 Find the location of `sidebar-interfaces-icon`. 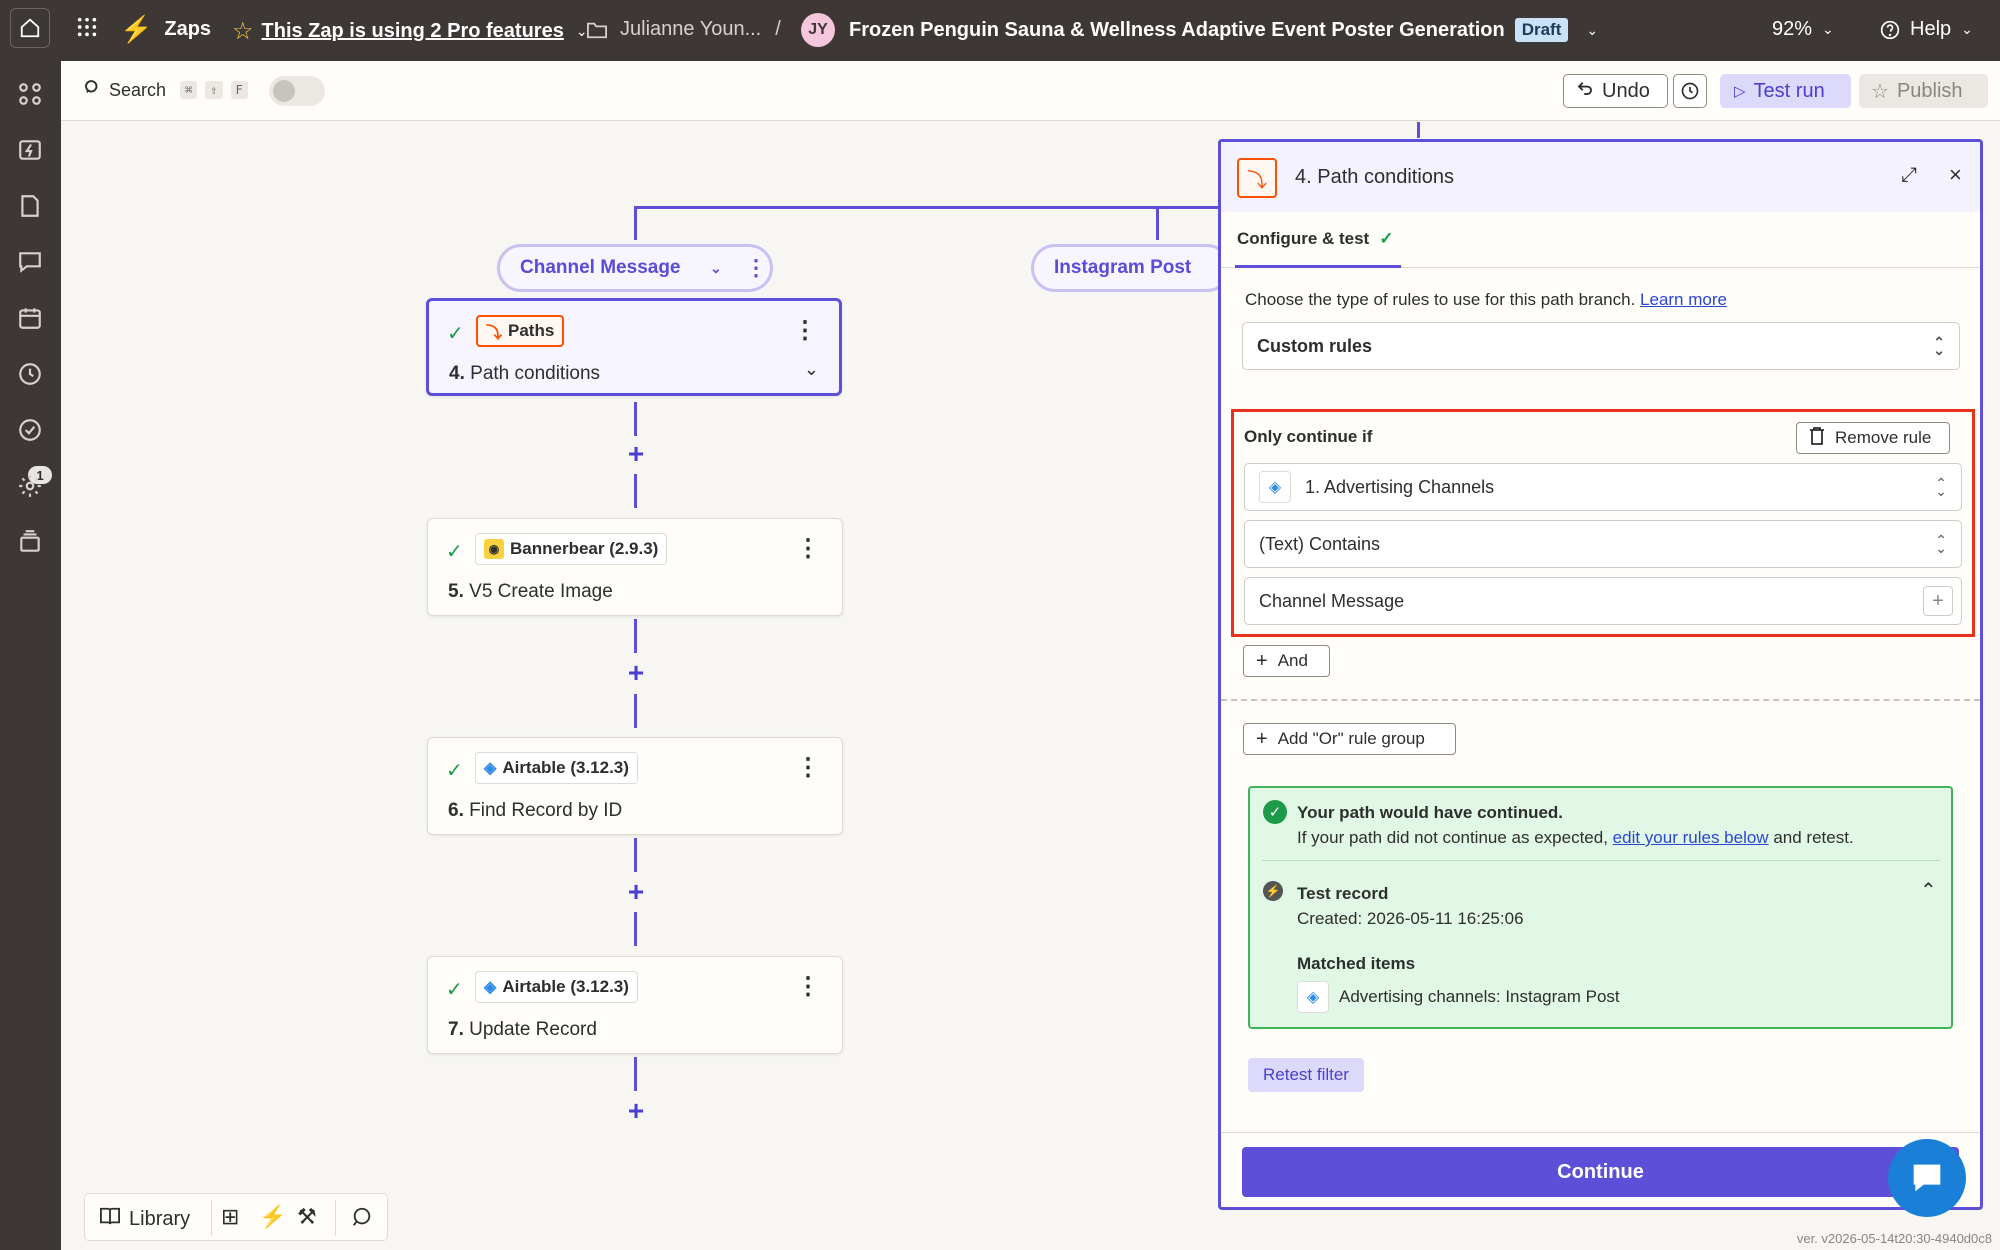

sidebar-interfaces-icon is located at coordinates (30, 262).